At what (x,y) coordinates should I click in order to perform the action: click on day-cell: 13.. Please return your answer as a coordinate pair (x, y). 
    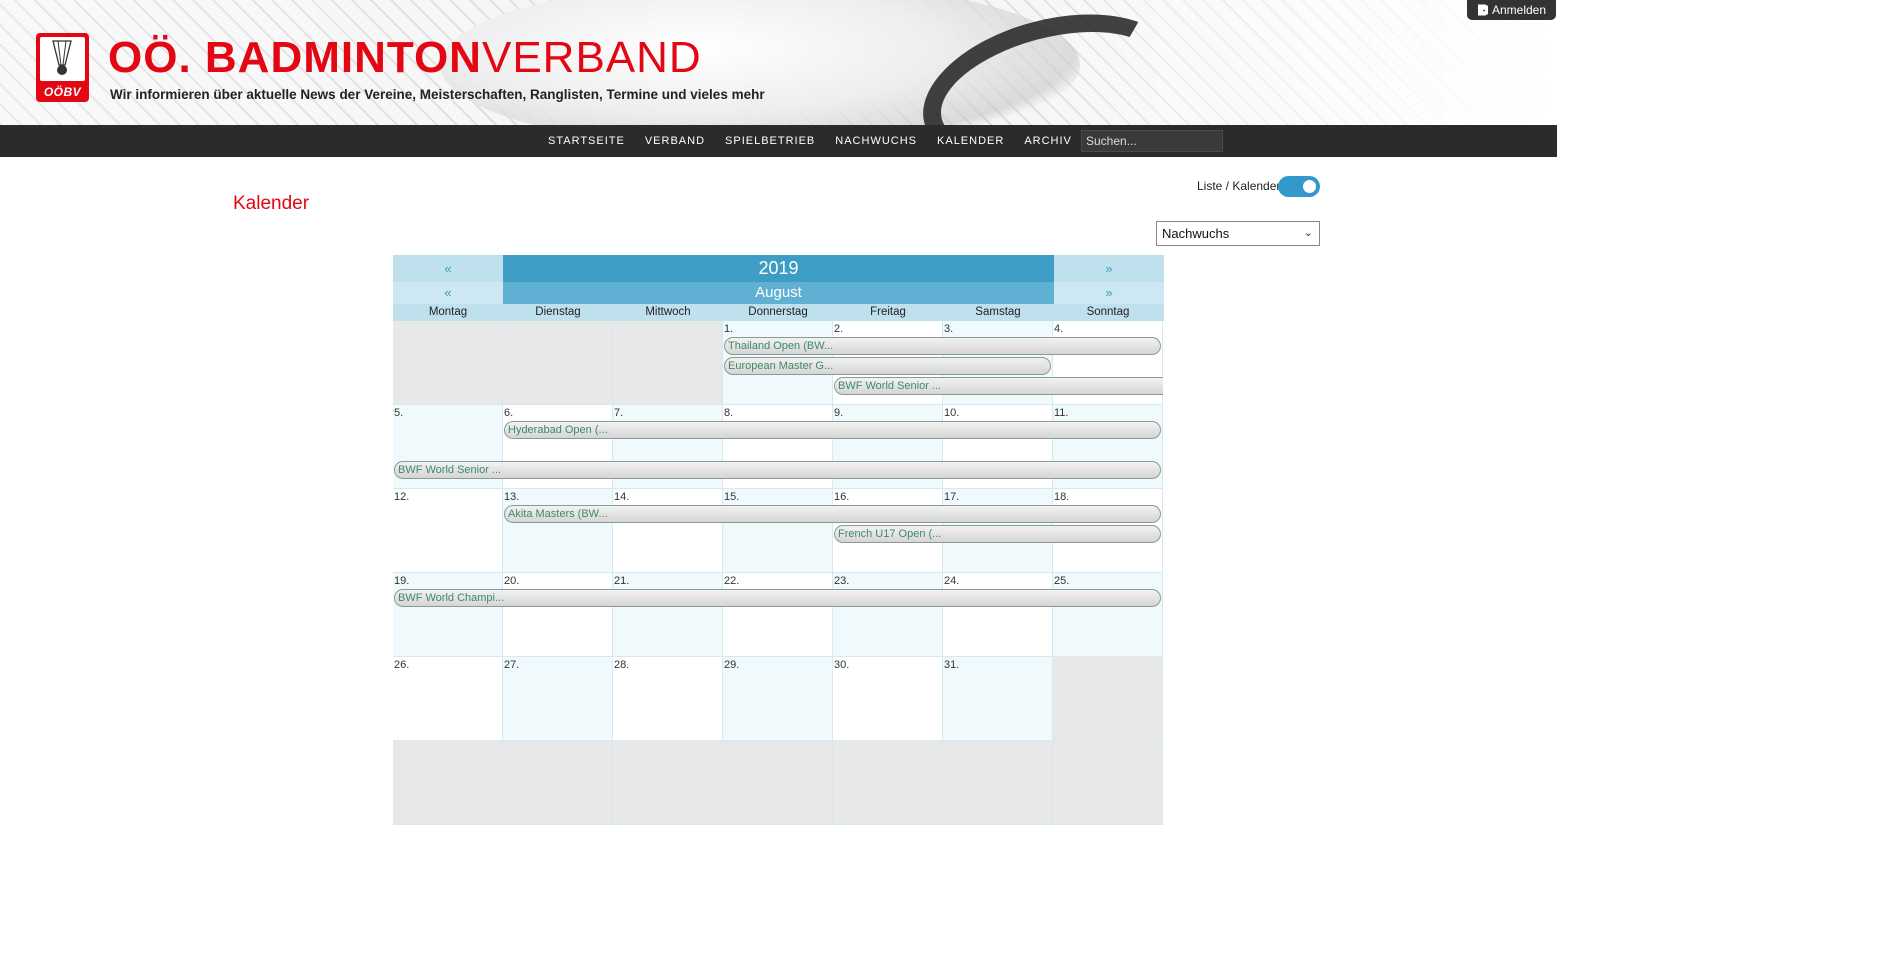
    Looking at the image, I should click on (558, 531).